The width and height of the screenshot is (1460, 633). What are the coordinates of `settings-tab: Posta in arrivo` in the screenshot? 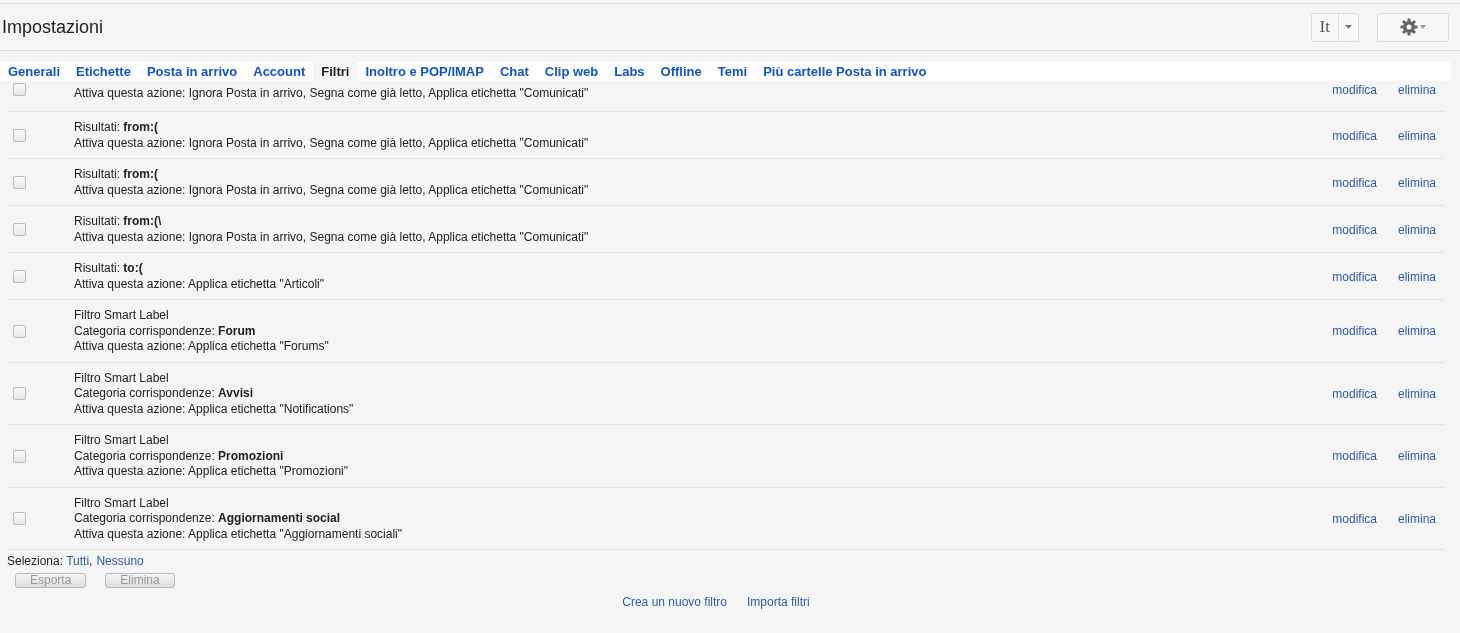 It's located at (196, 71).